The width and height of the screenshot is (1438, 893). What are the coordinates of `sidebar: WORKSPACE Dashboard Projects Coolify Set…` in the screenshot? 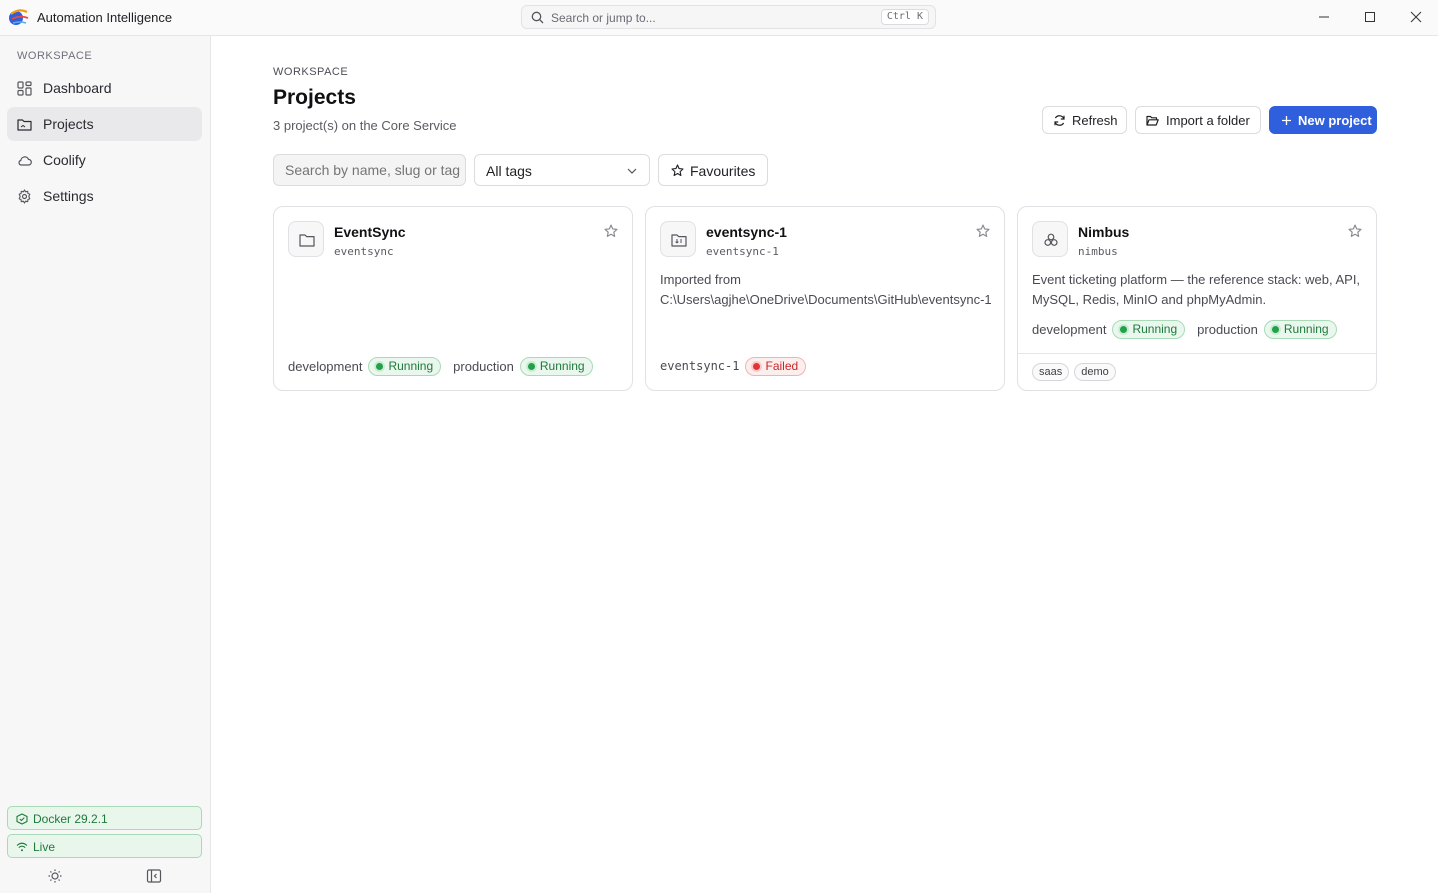 It's located at (105, 464).